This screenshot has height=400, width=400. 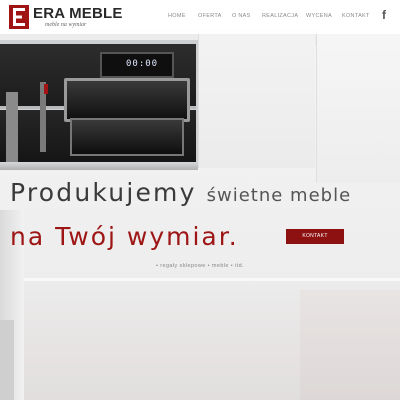 I want to click on nav-item-kontakt: KONTAKT, so click(x=356, y=16).